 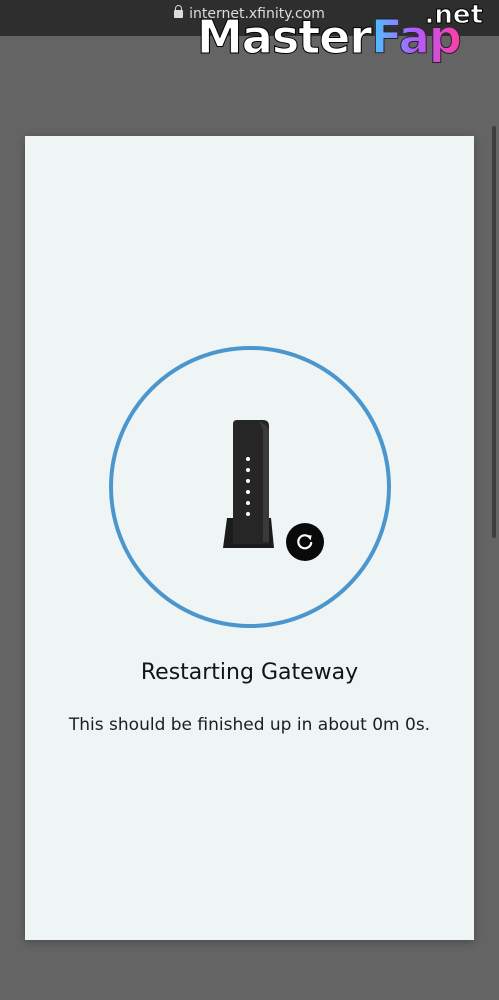 I want to click on watermark-brand-part1: Master, so click(x=284, y=37).